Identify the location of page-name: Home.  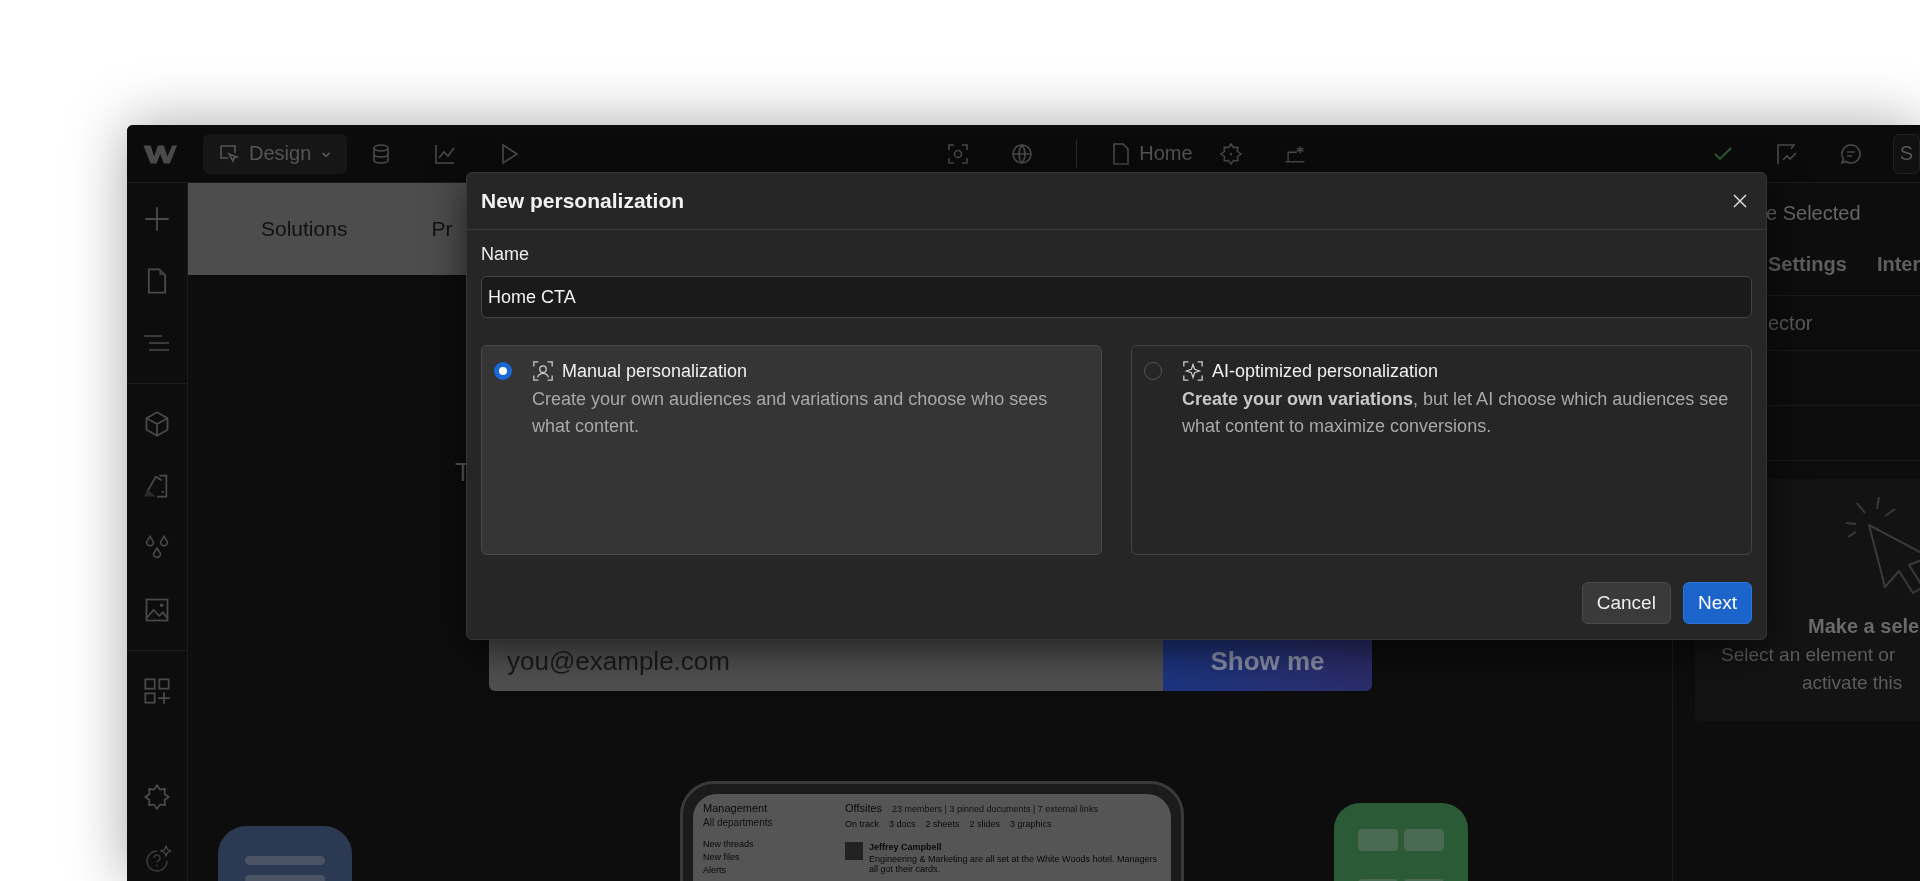
(1166, 153).